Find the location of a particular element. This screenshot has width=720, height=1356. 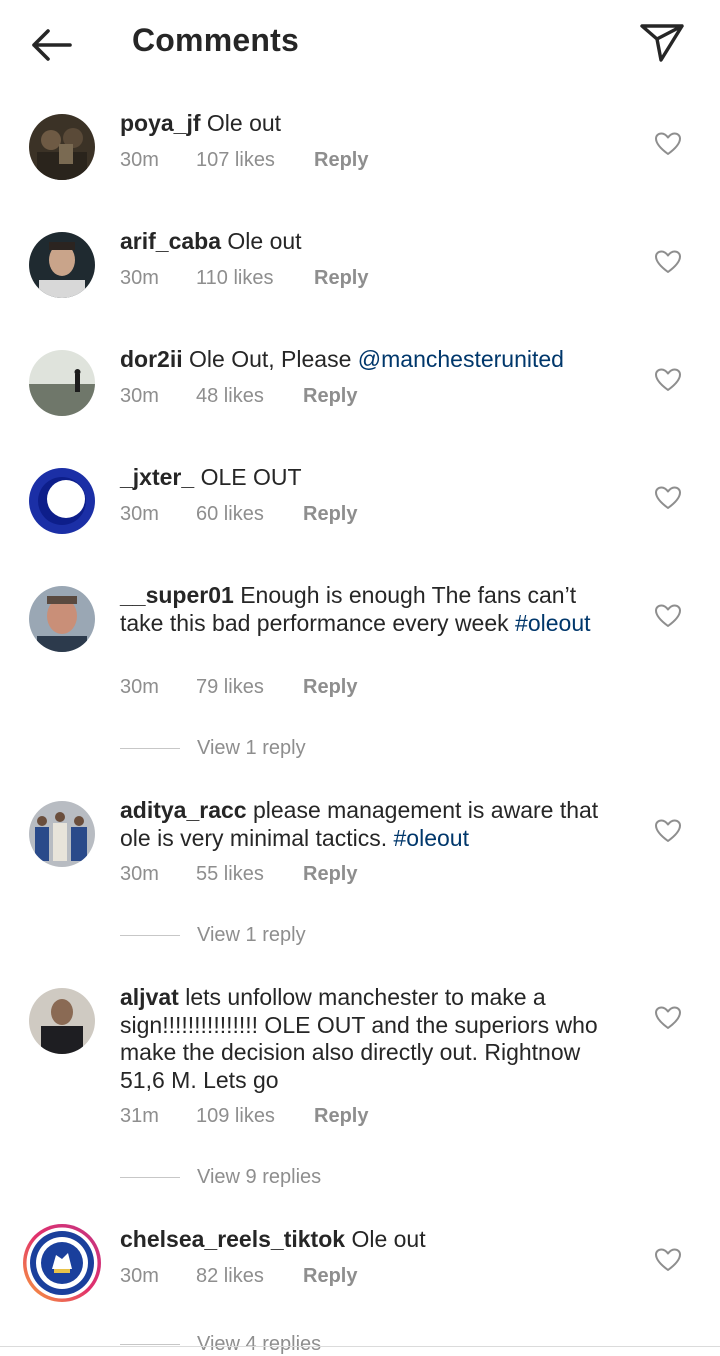

view-replies-button: View 4 replies is located at coordinates (220, 1344).